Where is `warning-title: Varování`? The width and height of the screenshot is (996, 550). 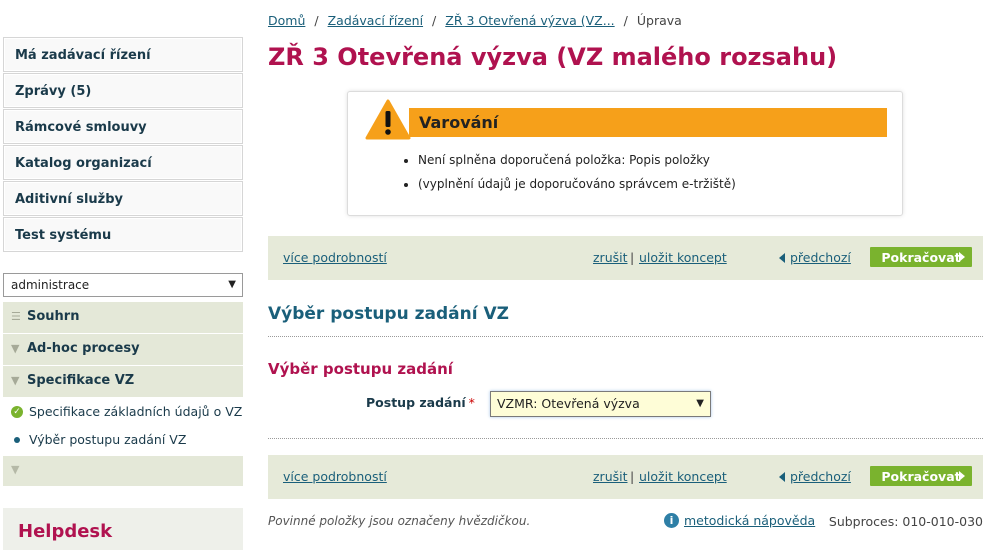
warning-title: Varování is located at coordinates (648, 122).